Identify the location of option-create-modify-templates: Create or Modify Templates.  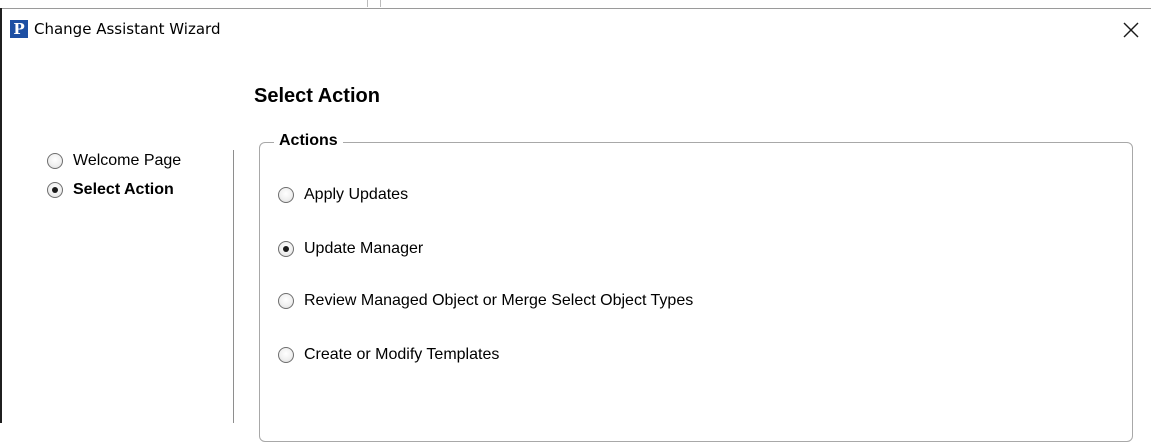
(388, 355).